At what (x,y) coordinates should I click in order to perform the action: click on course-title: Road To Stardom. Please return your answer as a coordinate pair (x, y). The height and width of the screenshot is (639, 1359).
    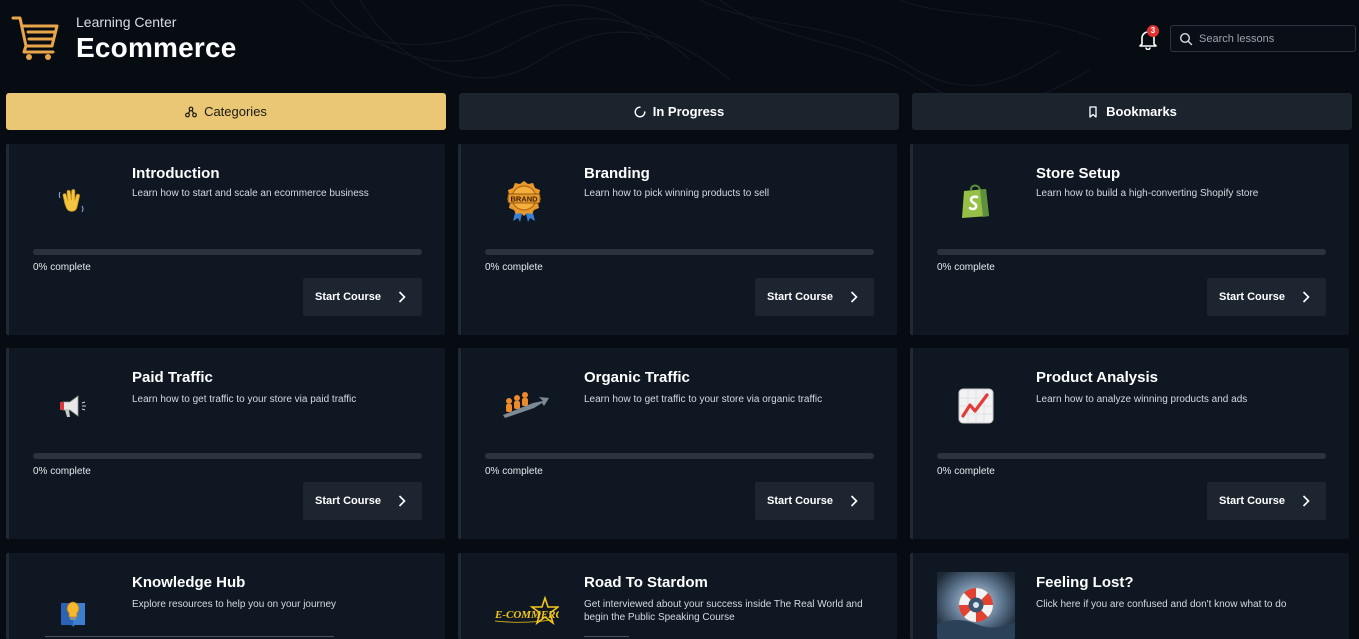
    Looking at the image, I should click on (646, 582).